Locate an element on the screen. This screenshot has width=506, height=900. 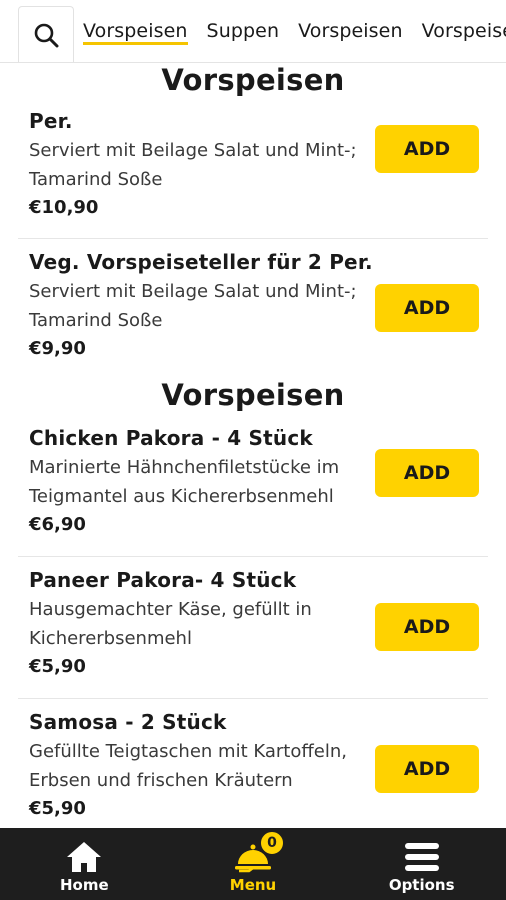
search-icon is located at coordinates (46, 35).